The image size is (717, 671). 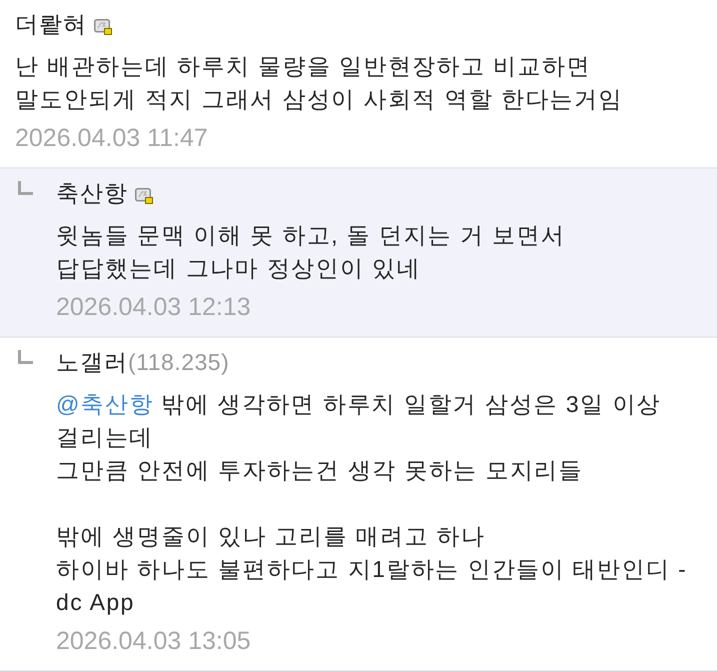 I want to click on mention-link: @축산항, so click(x=105, y=404).